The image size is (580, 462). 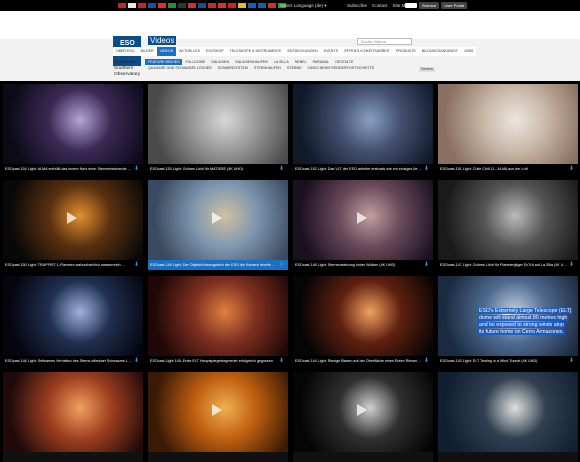 What do you see at coordinates (267, 68) in the screenshot?
I see `category-item: STERNHAUFEN` at bounding box center [267, 68].